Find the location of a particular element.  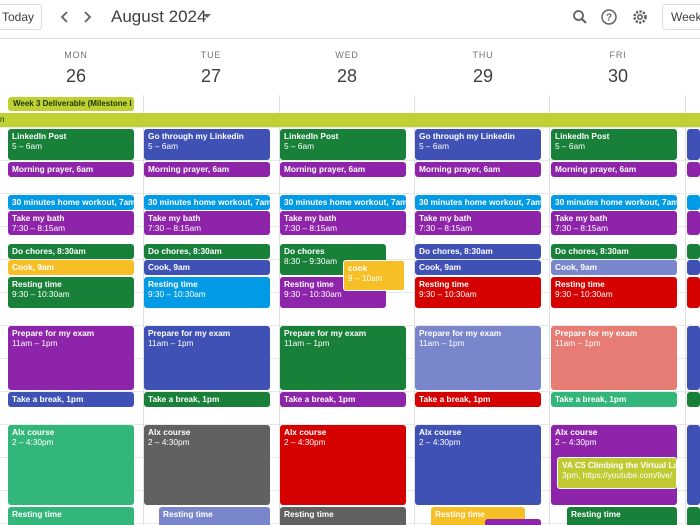

event-time: 9 – 10am is located at coordinates (365, 278).